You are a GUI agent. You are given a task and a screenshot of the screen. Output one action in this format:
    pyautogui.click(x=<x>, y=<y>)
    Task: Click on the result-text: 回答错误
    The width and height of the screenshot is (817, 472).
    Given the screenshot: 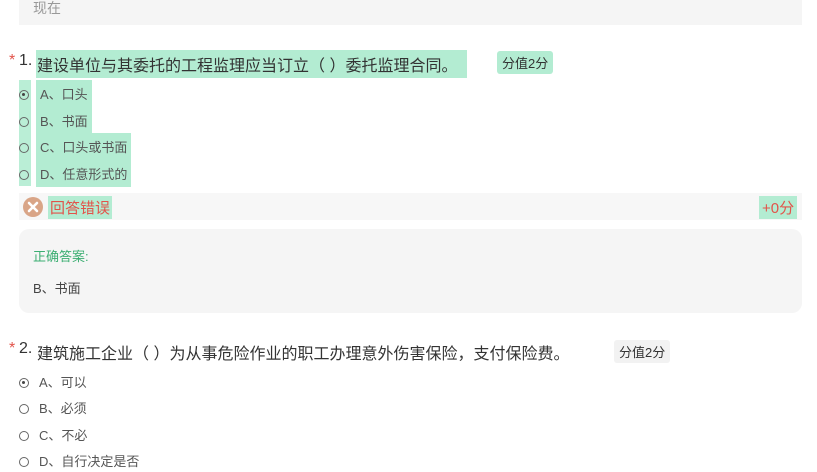 What is the action you would take?
    pyautogui.click(x=80, y=207)
    